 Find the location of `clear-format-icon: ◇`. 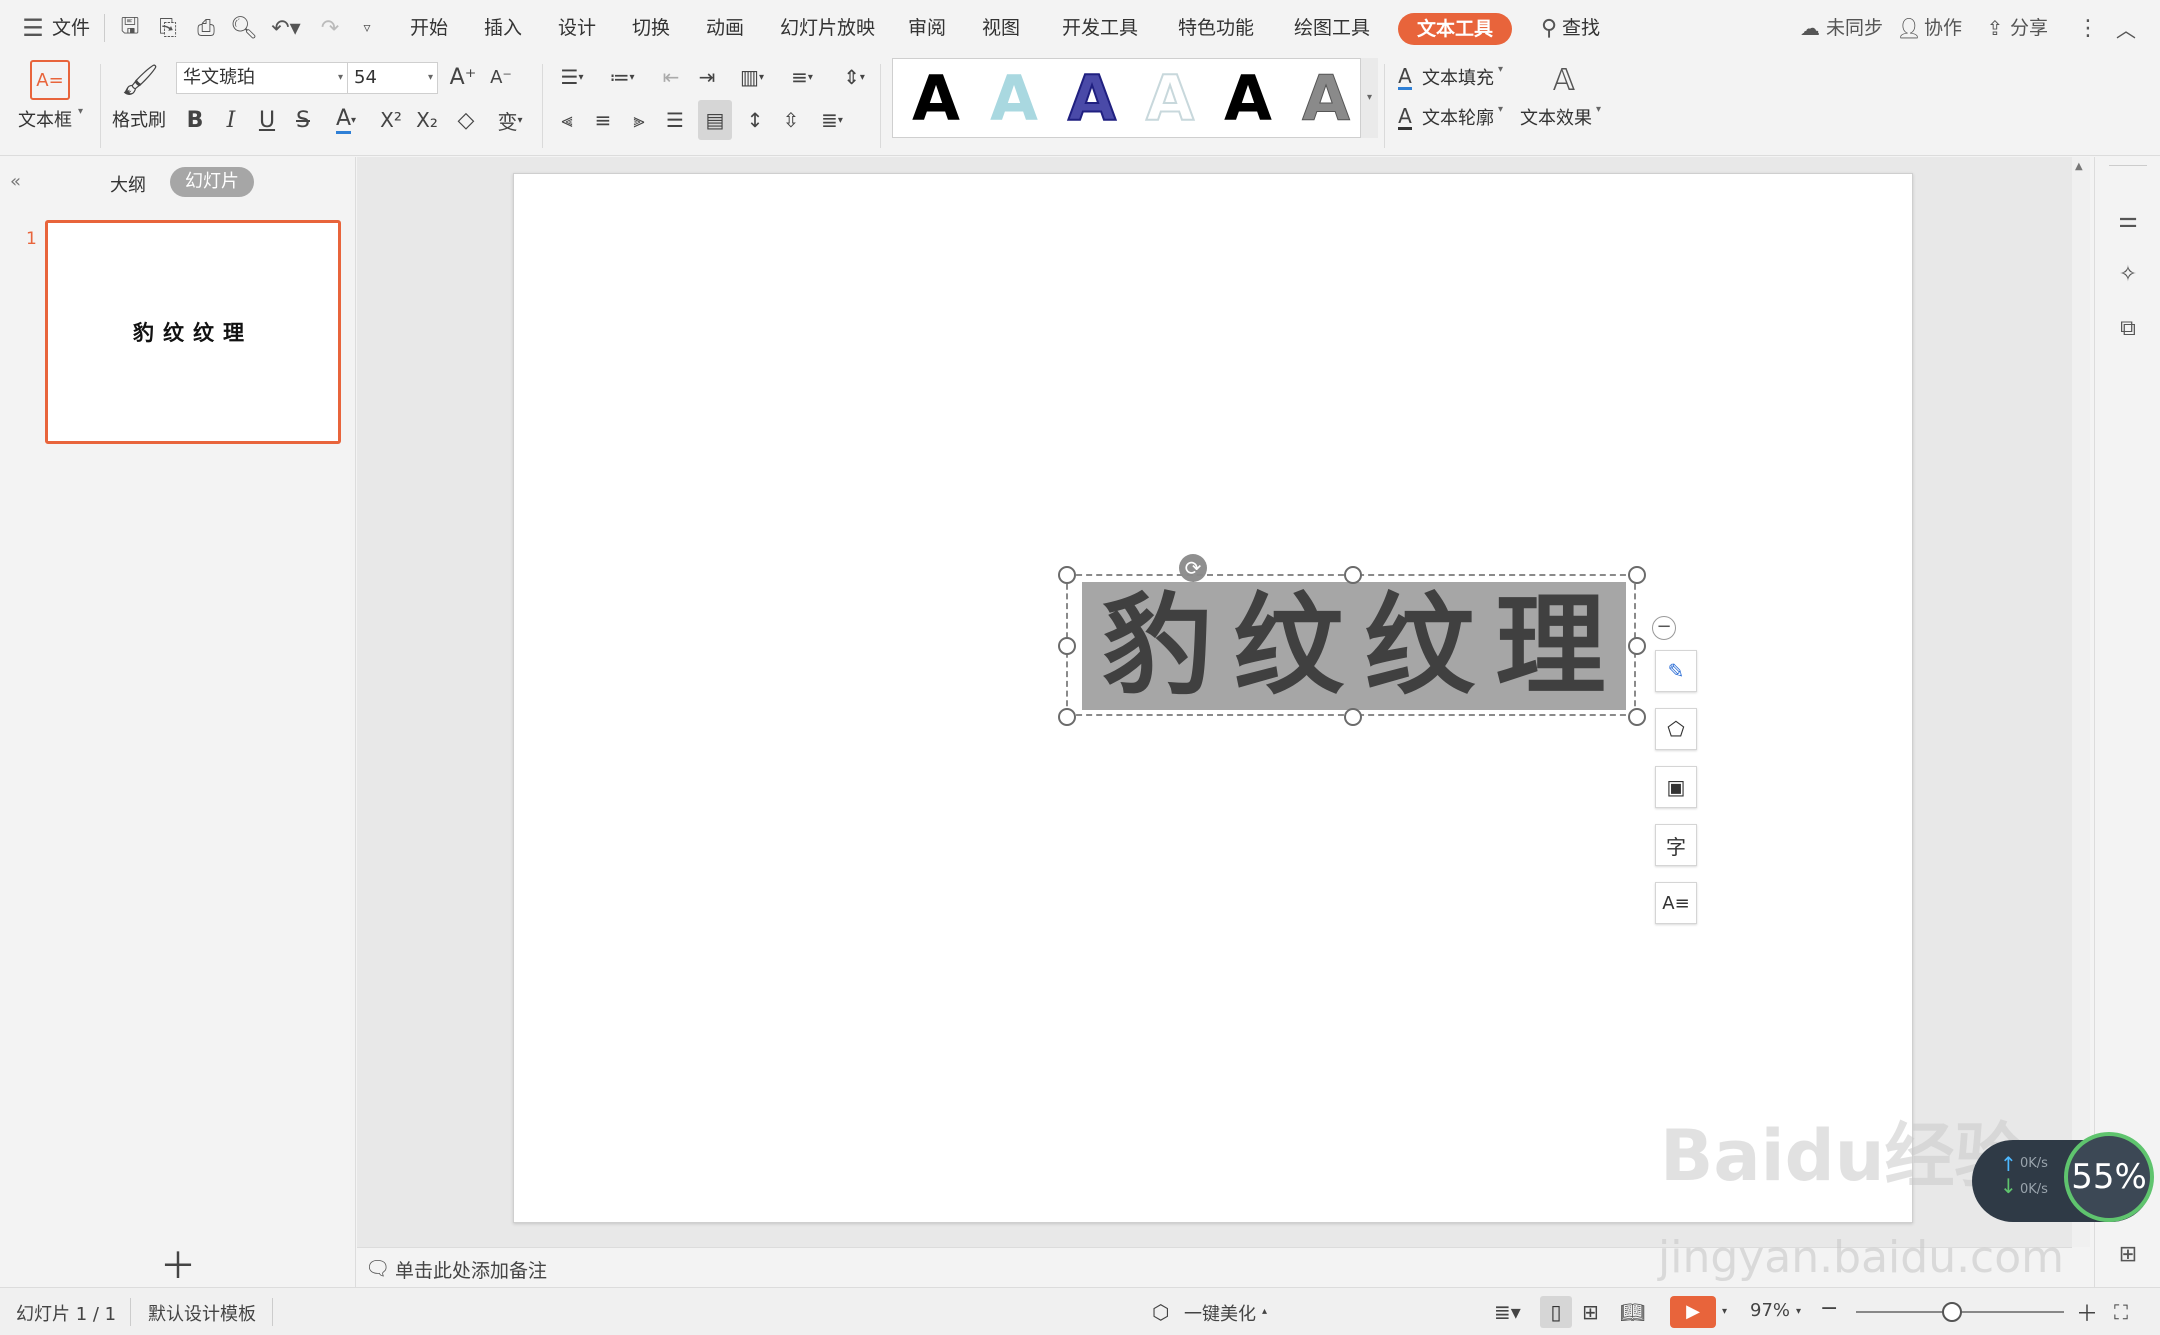

clear-format-icon: ◇ is located at coordinates (466, 120).